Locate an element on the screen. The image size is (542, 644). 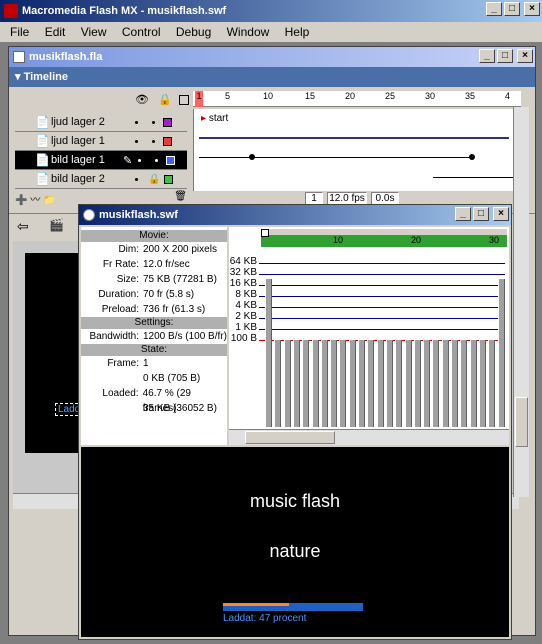
swf-maximize-button: □ is located at coordinates (481, 214).